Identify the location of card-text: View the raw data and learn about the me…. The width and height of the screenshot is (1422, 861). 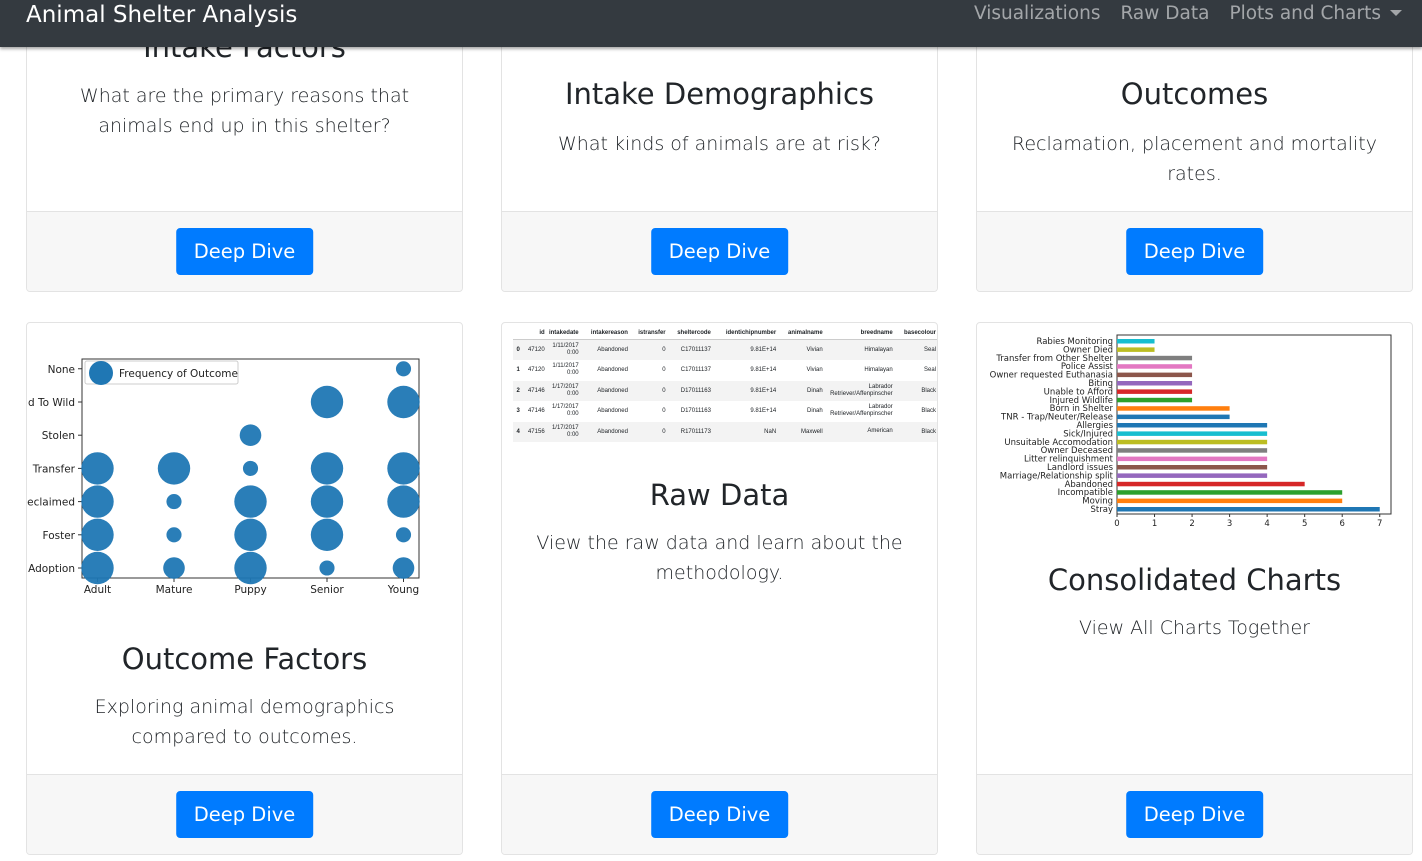
(719, 558).